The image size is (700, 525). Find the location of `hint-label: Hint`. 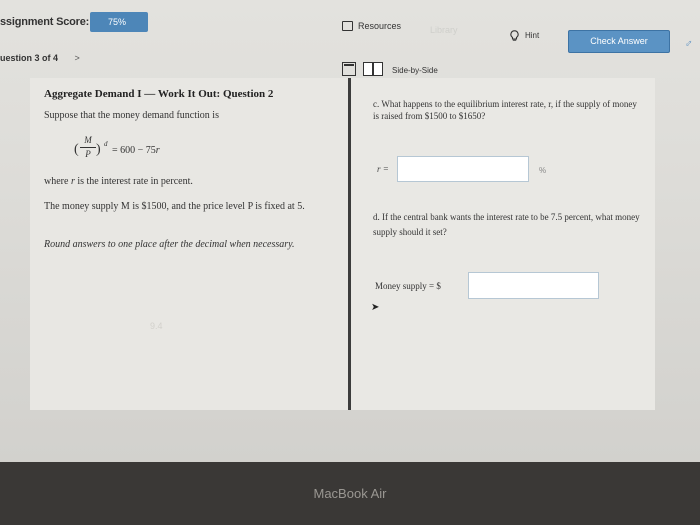

hint-label: Hint is located at coordinates (532, 35).